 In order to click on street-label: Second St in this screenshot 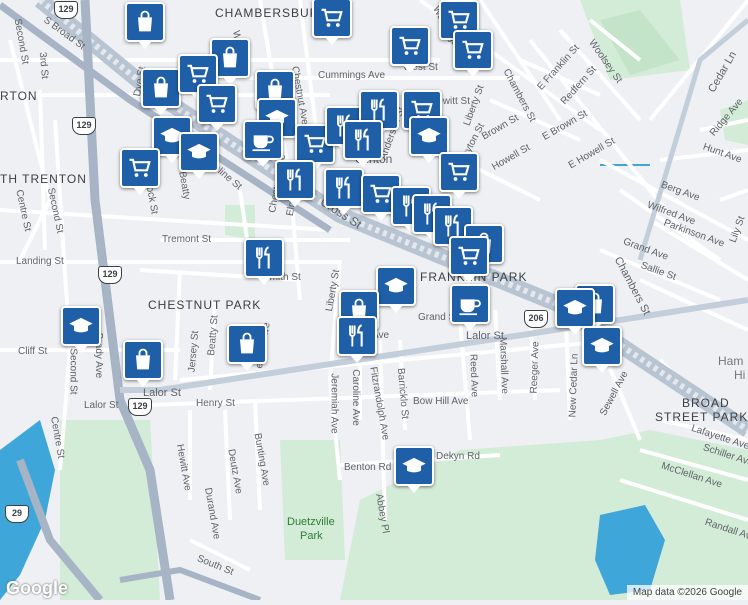, I will do `click(73, 371)`.